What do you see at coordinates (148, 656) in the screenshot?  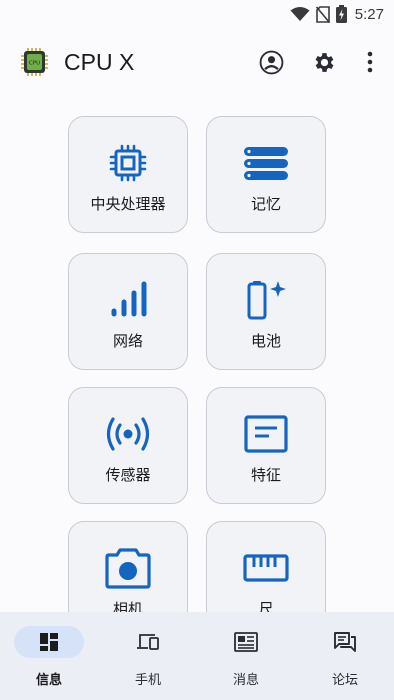 I see `nav-item-phones: 手机` at bounding box center [148, 656].